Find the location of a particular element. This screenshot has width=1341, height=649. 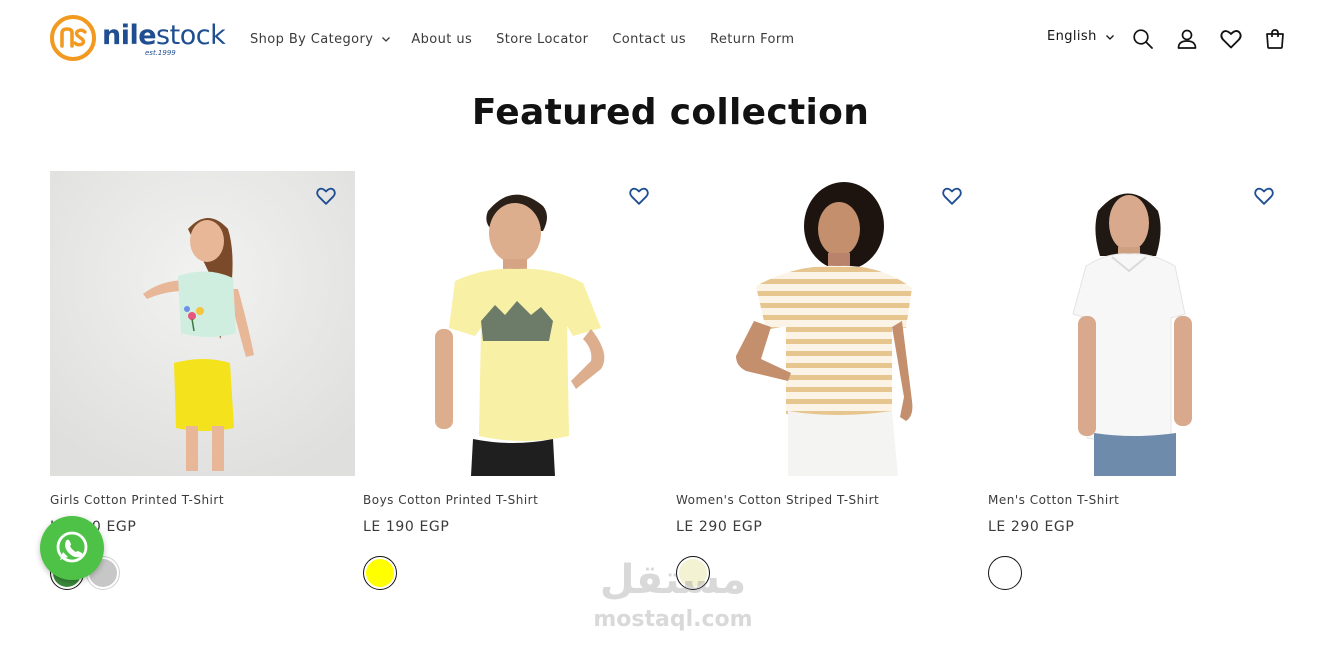

product-price: LE 190 EGP is located at coordinates (406, 527).